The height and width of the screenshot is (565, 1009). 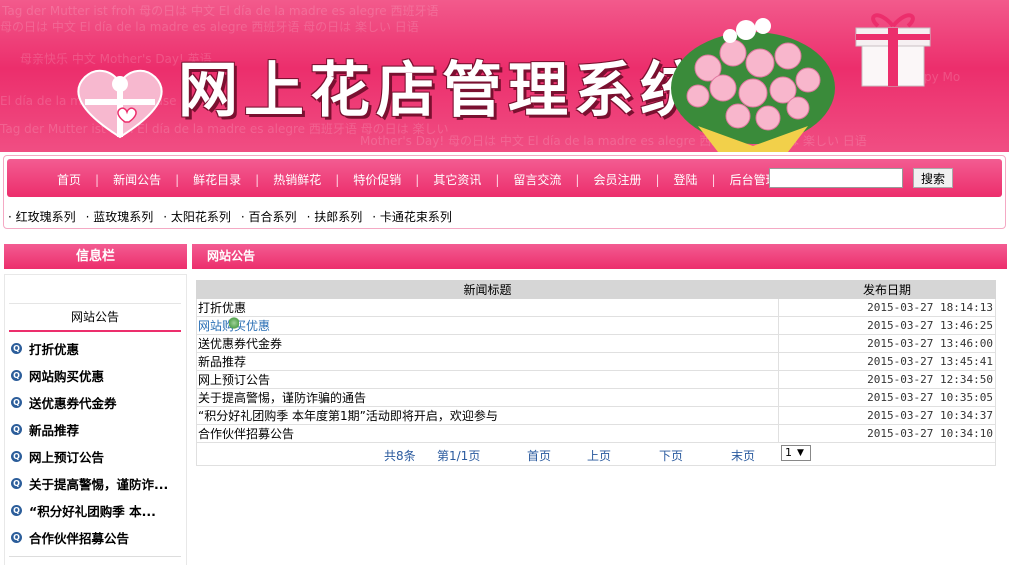 I want to click on table-row: 网上预订公告 2015-03-27 12:34:50, so click(x=596, y=379).